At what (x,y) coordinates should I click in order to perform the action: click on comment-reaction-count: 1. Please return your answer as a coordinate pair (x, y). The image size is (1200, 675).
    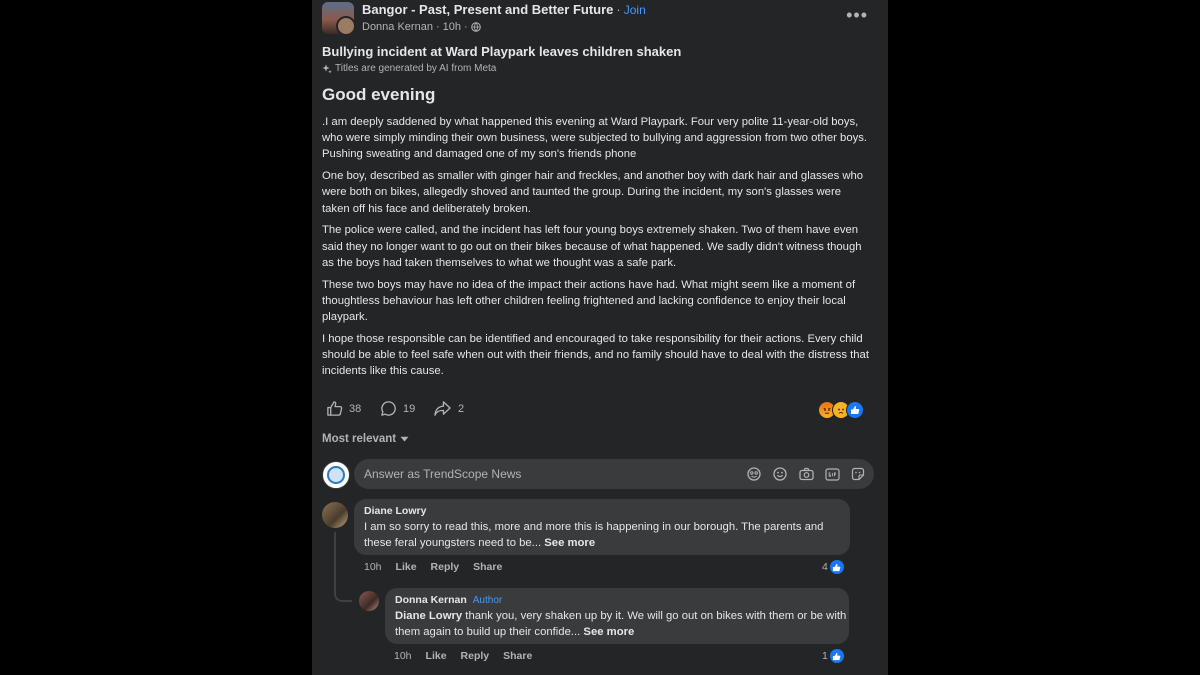
    Looking at the image, I should click on (833, 656).